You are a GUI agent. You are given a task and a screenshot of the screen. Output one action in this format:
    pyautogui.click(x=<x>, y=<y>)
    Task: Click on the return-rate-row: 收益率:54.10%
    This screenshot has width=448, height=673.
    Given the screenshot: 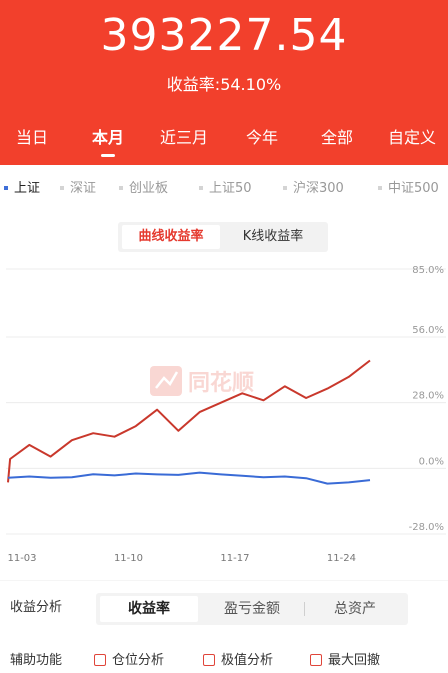 What is the action you would take?
    pyautogui.click(x=224, y=85)
    